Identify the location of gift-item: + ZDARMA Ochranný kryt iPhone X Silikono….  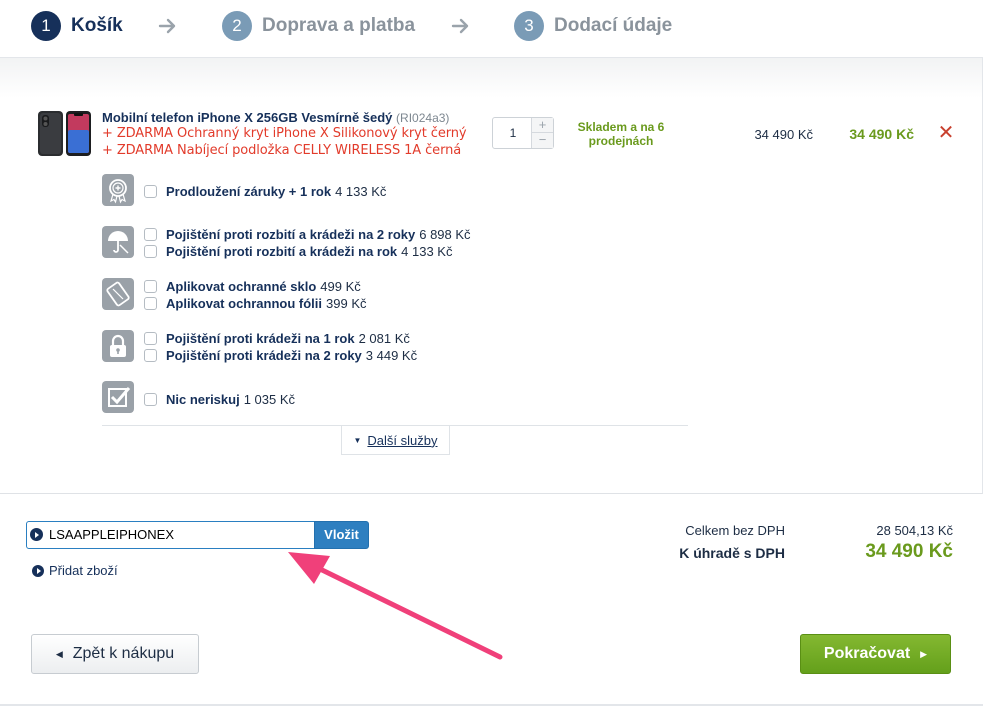
(284, 133).